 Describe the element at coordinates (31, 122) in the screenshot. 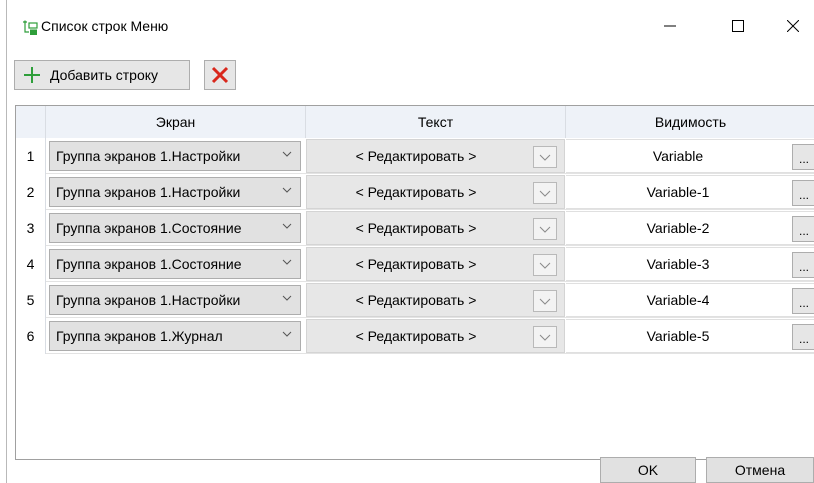

I see `row-header-corner` at that location.